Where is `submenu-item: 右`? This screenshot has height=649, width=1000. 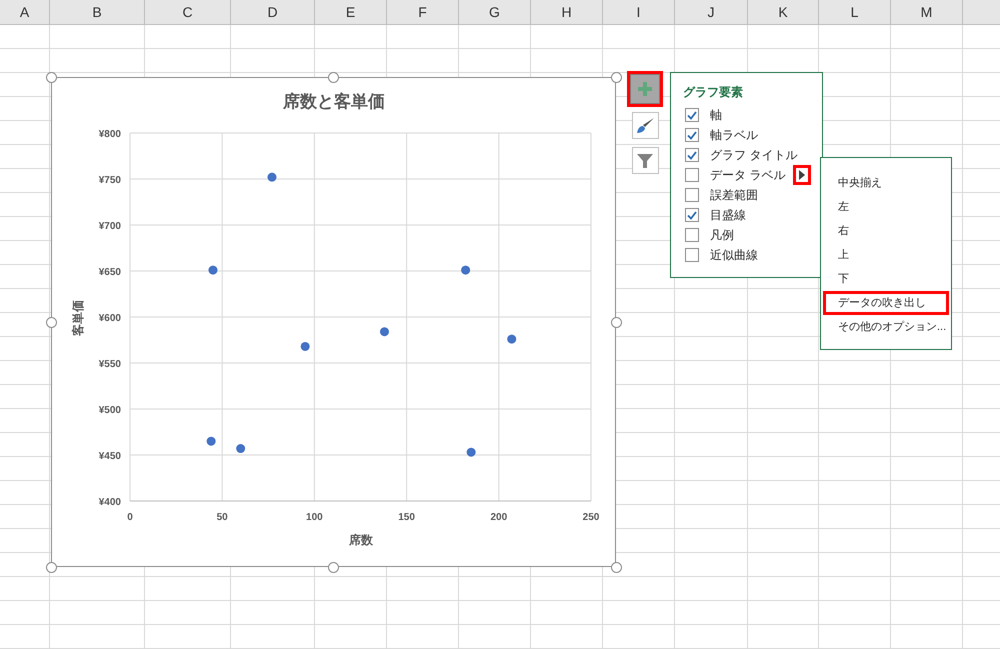 submenu-item: 右 is located at coordinates (886, 231).